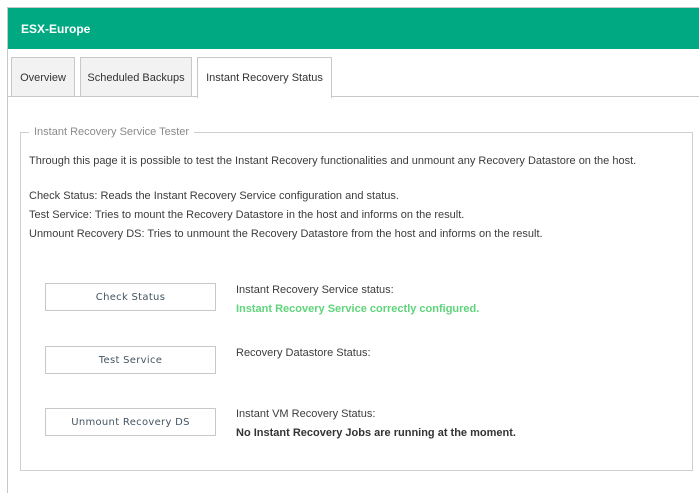  What do you see at coordinates (315, 290) in the screenshot?
I see `service-status-label: Instant Recovery Service status:` at bounding box center [315, 290].